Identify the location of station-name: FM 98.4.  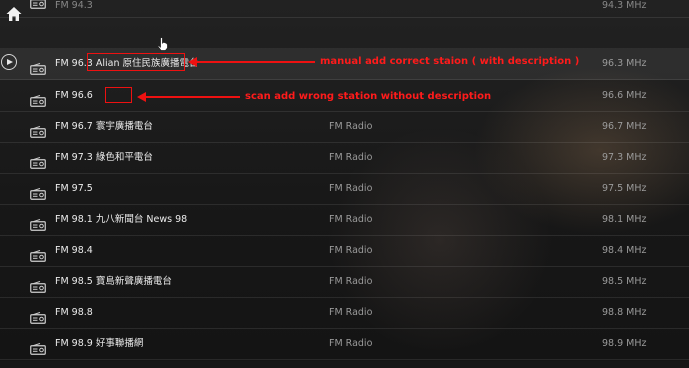
(74, 250).